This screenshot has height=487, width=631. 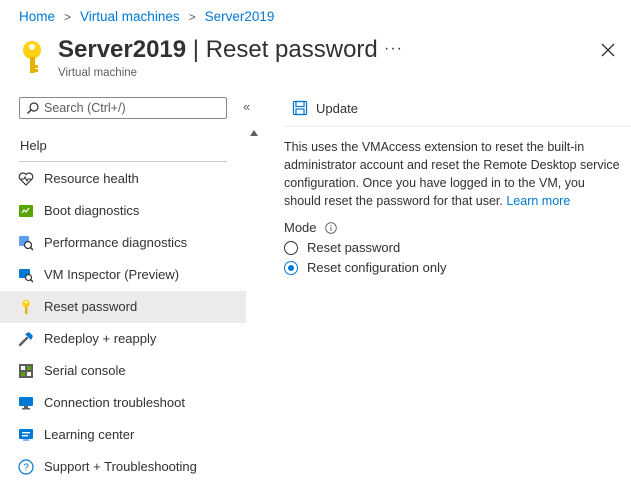 What do you see at coordinates (91, 306) in the screenshot?
I see `sidebar-item-label: Reset password` at bounding box center [91, 306].